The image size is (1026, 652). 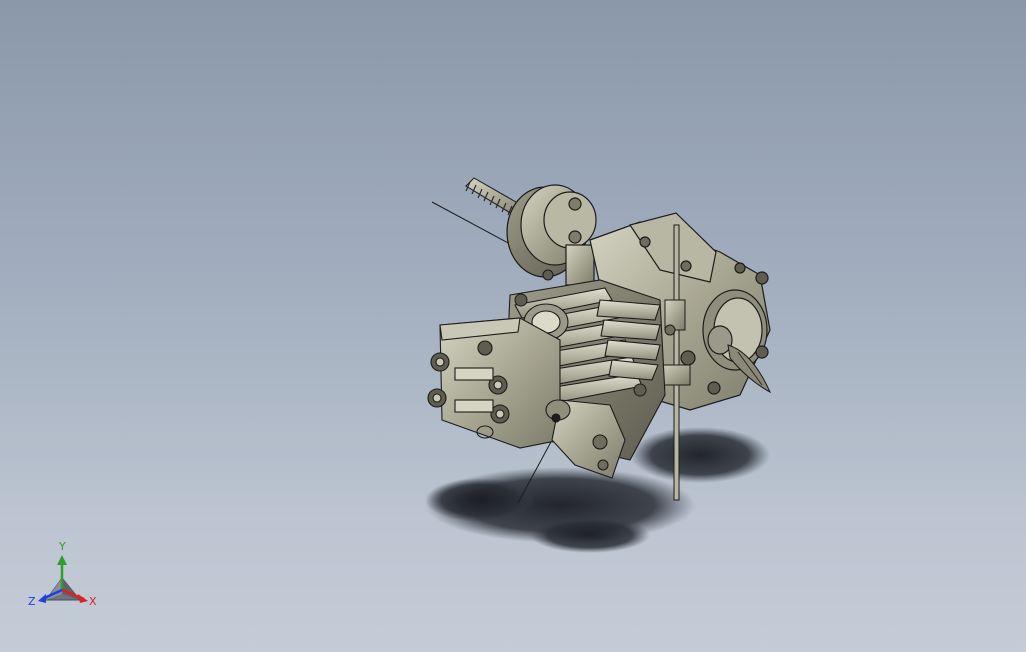 I want to click on flywheel-housing, so click(x=551, y=235).